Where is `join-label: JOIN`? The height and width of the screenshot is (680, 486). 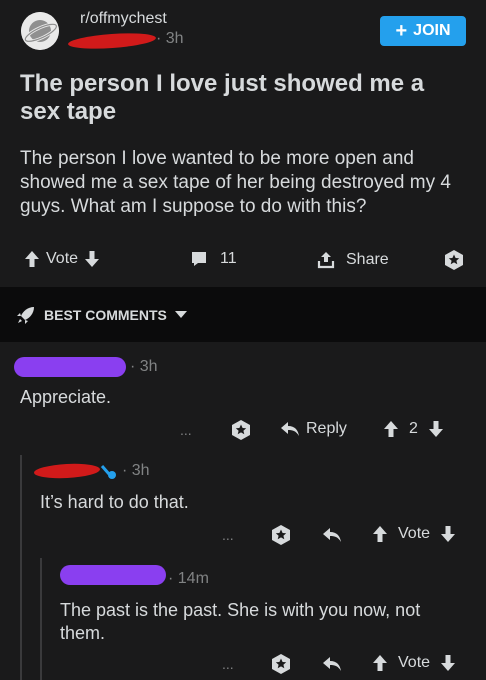
join-label: JOIN is located at coordinates (432, 30).